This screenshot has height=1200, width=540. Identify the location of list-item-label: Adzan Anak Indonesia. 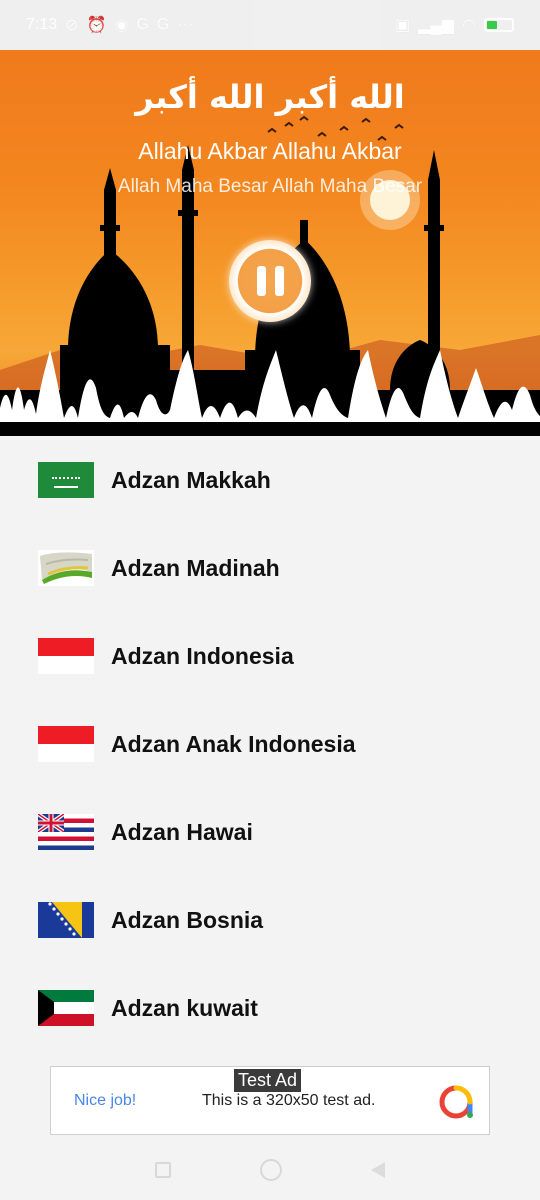
(233, 743).